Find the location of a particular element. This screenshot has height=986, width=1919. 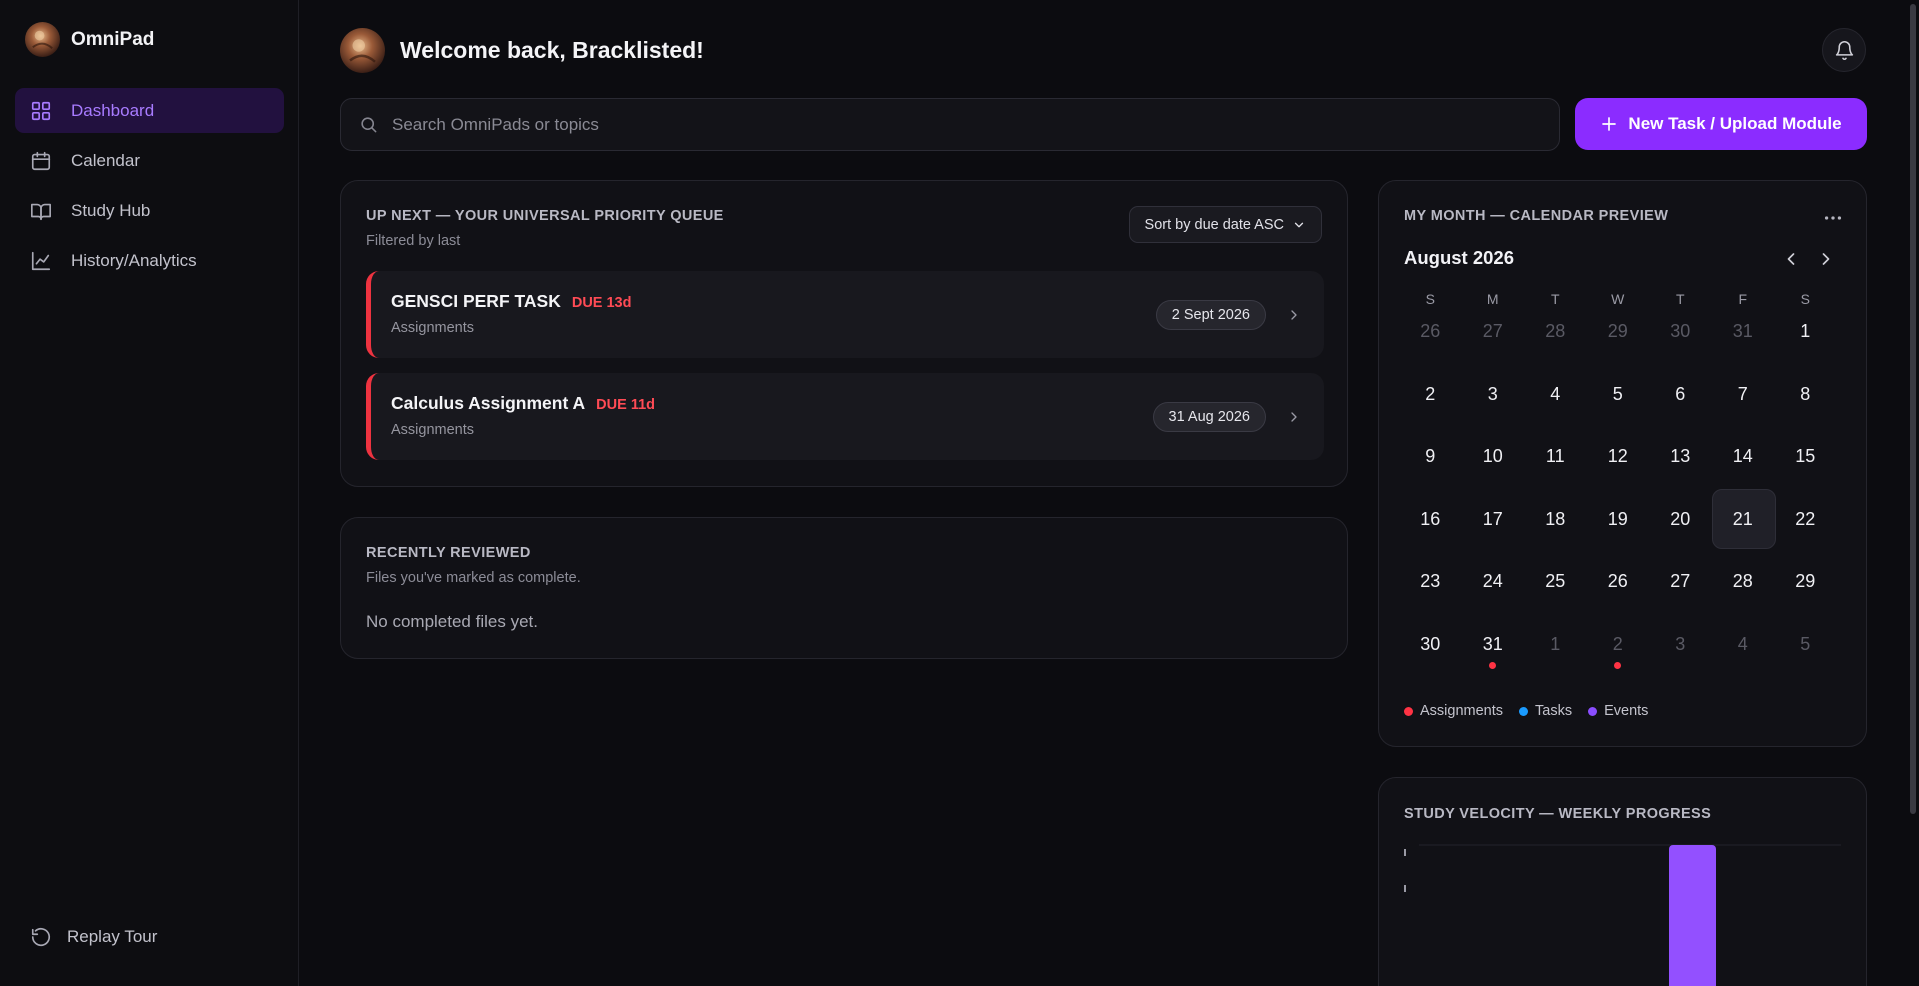

calendar-day-number: 20 is located at coordinates (1680, 518).